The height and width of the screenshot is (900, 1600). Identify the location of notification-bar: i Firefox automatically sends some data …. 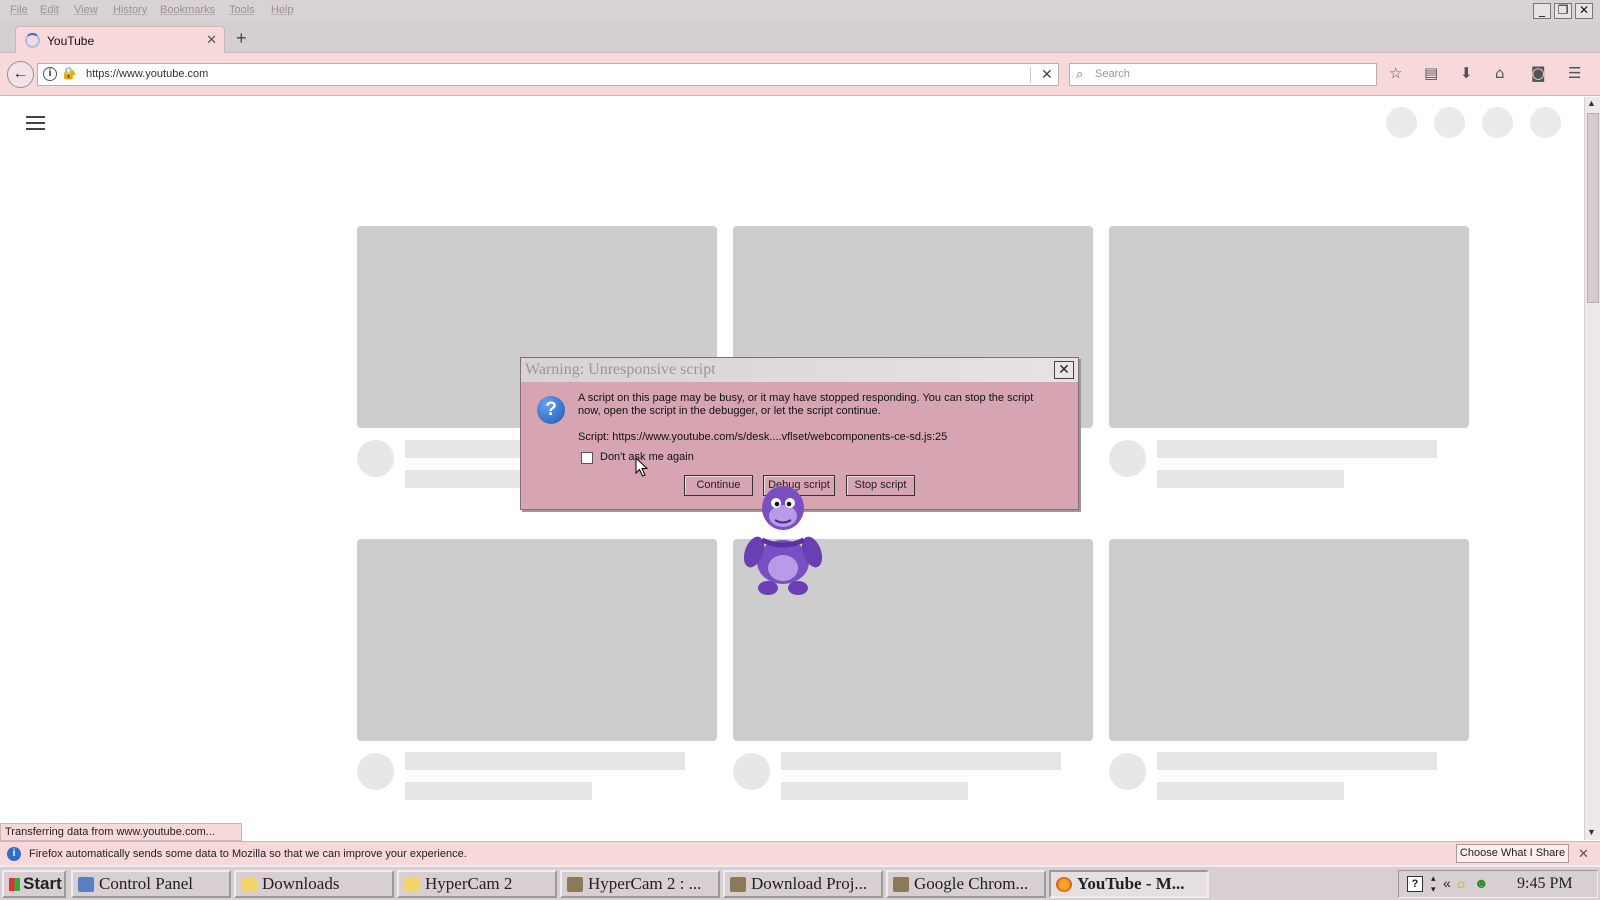
(800, 853).